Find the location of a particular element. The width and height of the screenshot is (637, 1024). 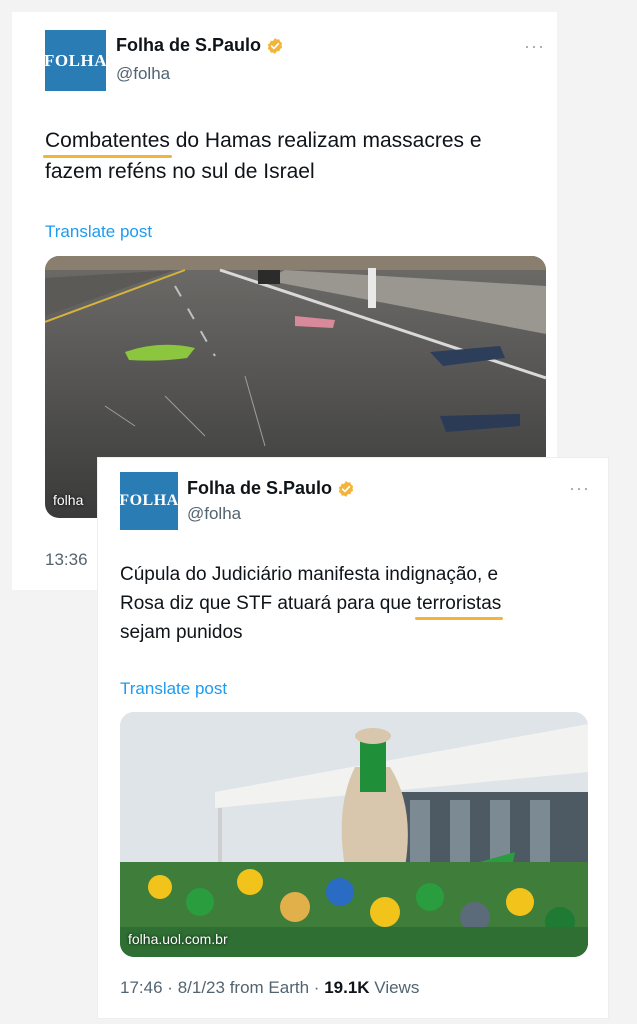

views-label: Views is located at coordinates (397, 987).